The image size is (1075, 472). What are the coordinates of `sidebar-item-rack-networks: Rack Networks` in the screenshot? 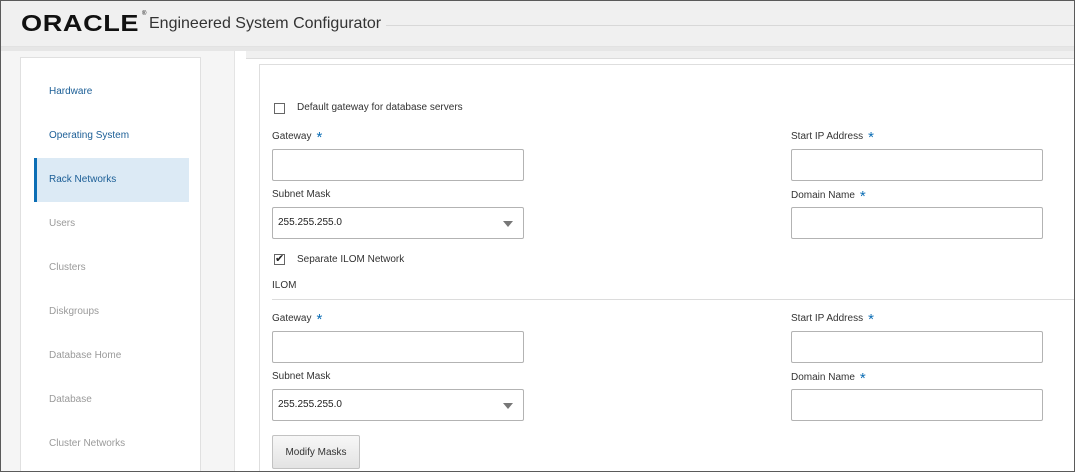 It's located at (111, 180).